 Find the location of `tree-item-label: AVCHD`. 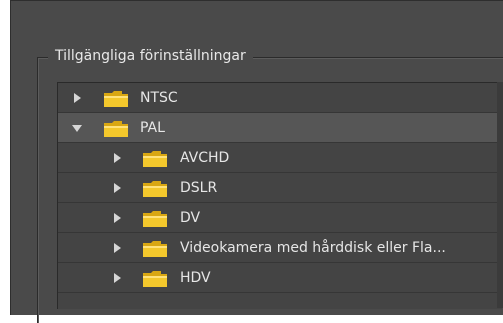

tree-item-label: AVCHD is located at coordinates (205, 158).